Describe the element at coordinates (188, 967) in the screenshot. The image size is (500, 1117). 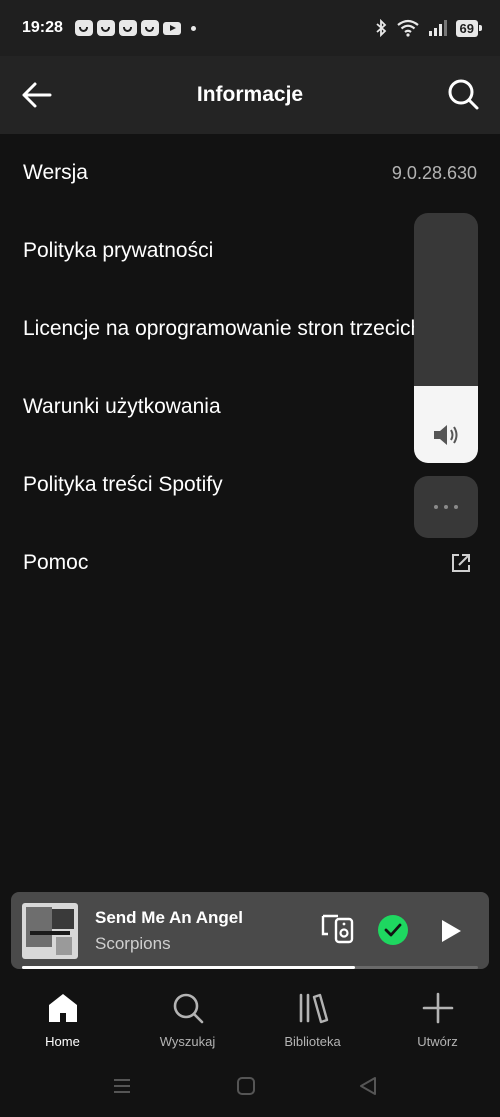
I see `playback-progress-fill` at that location.